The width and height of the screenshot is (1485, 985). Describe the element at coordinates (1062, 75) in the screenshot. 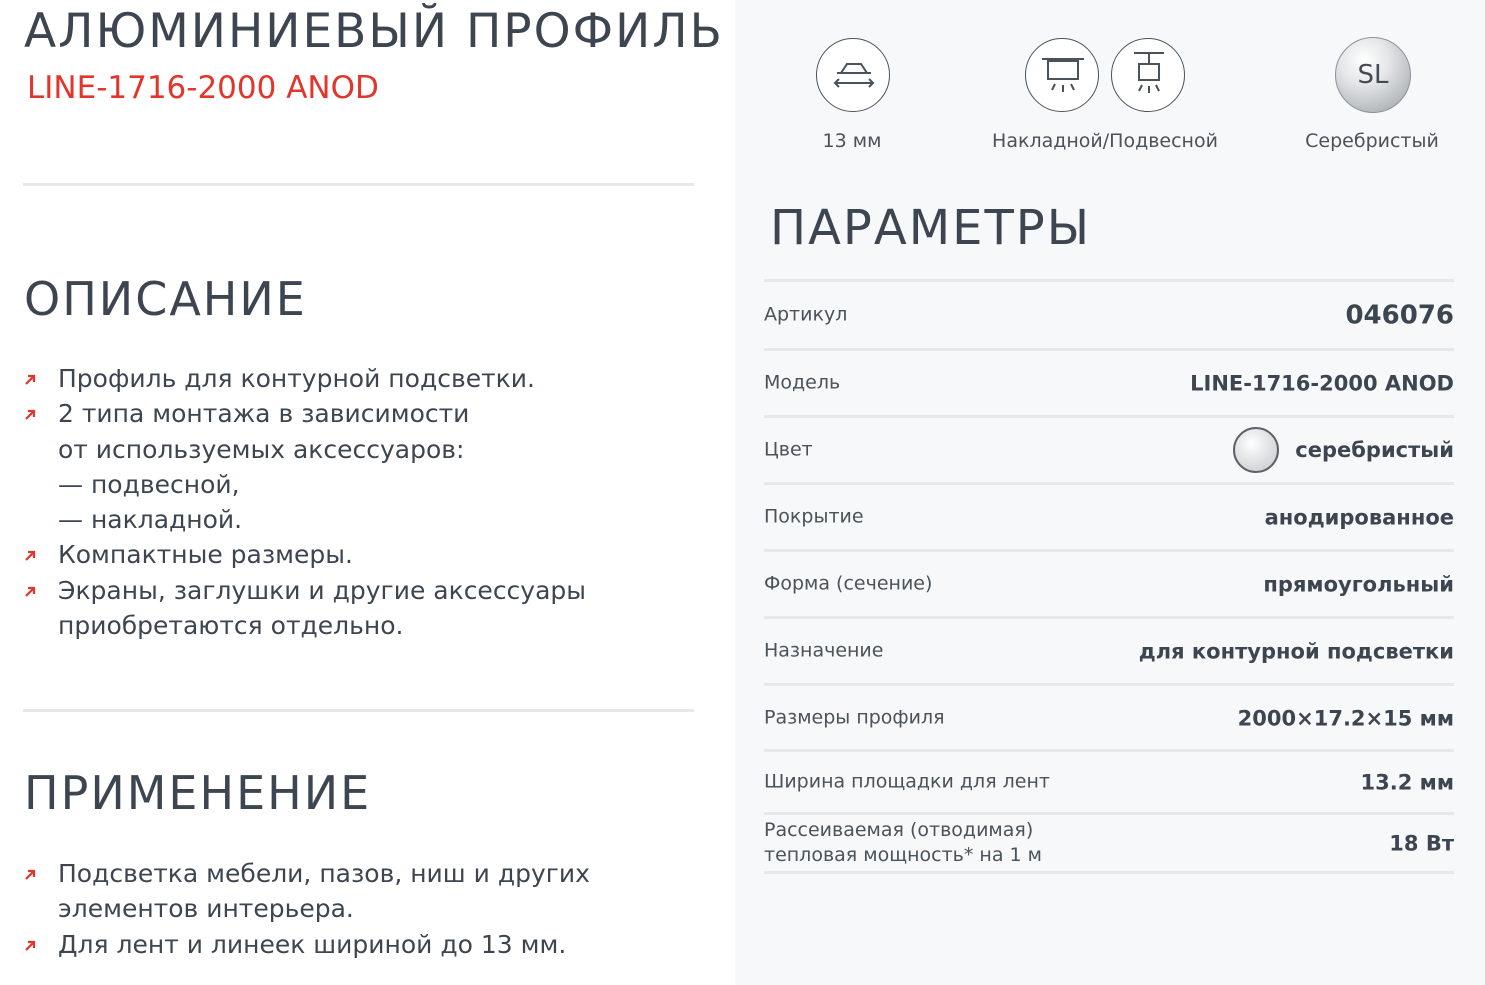

I see `surface-mount-icon` at that location.